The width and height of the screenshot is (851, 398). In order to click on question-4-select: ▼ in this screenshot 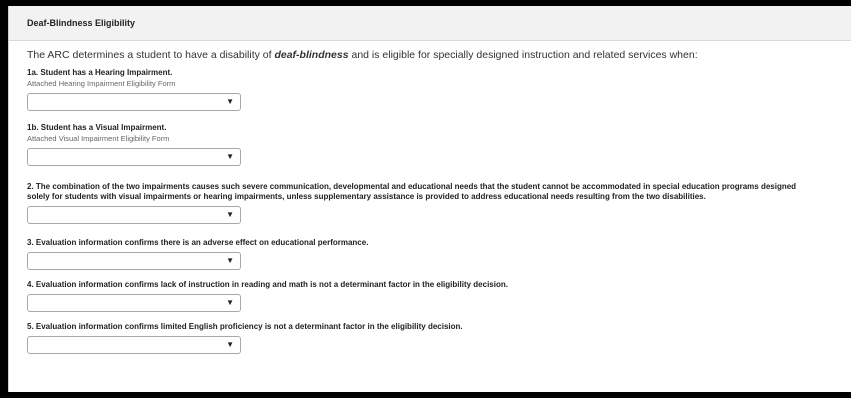, I will do `click(134, 303)`.